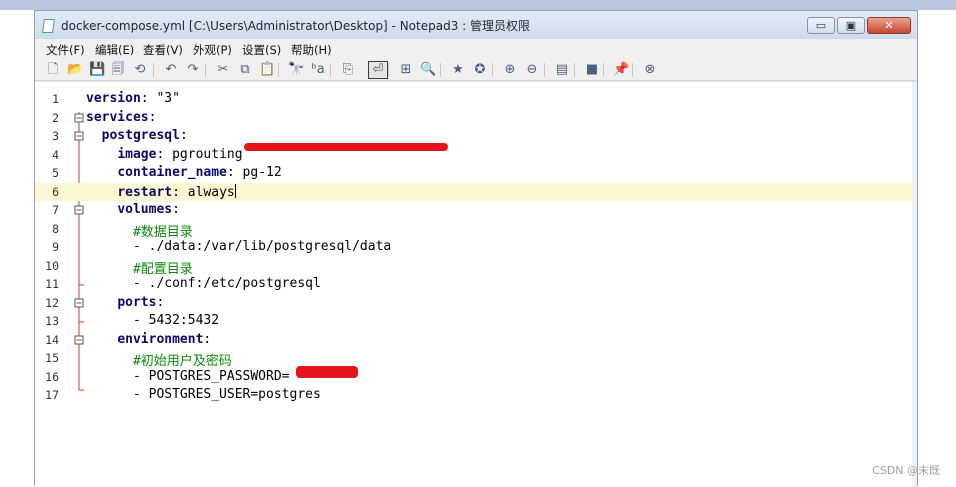 The image size is (956, 487). What do you see at coordinates (889, 25) in the screenshot?
I see `close-button: ✕` at bounding box center [889, 25].